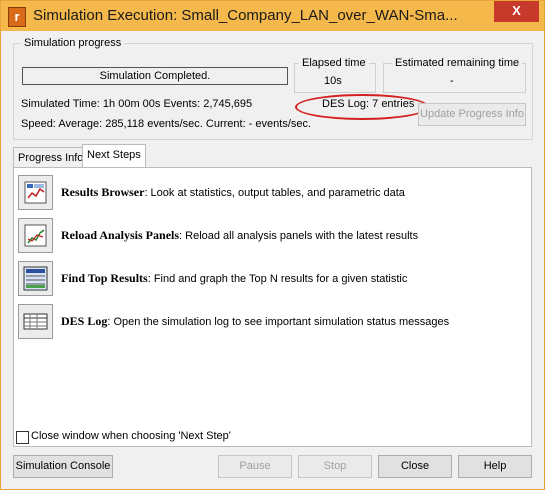 Image resolution: width=545 pixels, height=490 pixels. What do you see at coordinates (472, 114) in the screenshot?
I see `update-progress-info-button: Update Progress Info` at bounding box center [472, 114].